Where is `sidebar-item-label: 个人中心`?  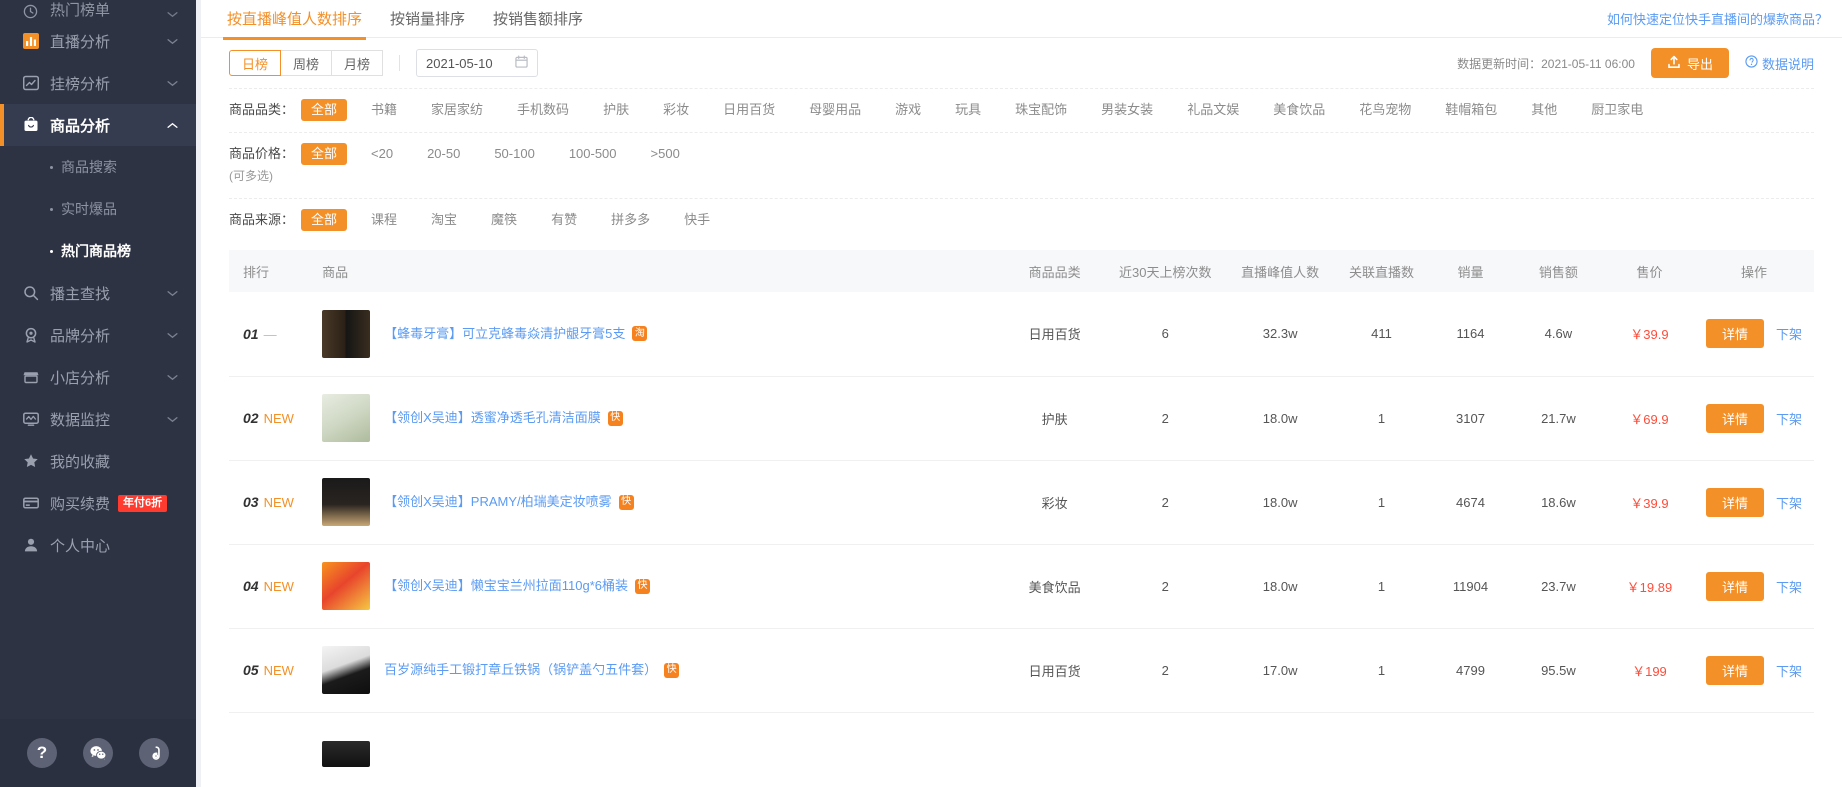 sidebar-item-label: 个人中心 is located at coordinates (80, 546).